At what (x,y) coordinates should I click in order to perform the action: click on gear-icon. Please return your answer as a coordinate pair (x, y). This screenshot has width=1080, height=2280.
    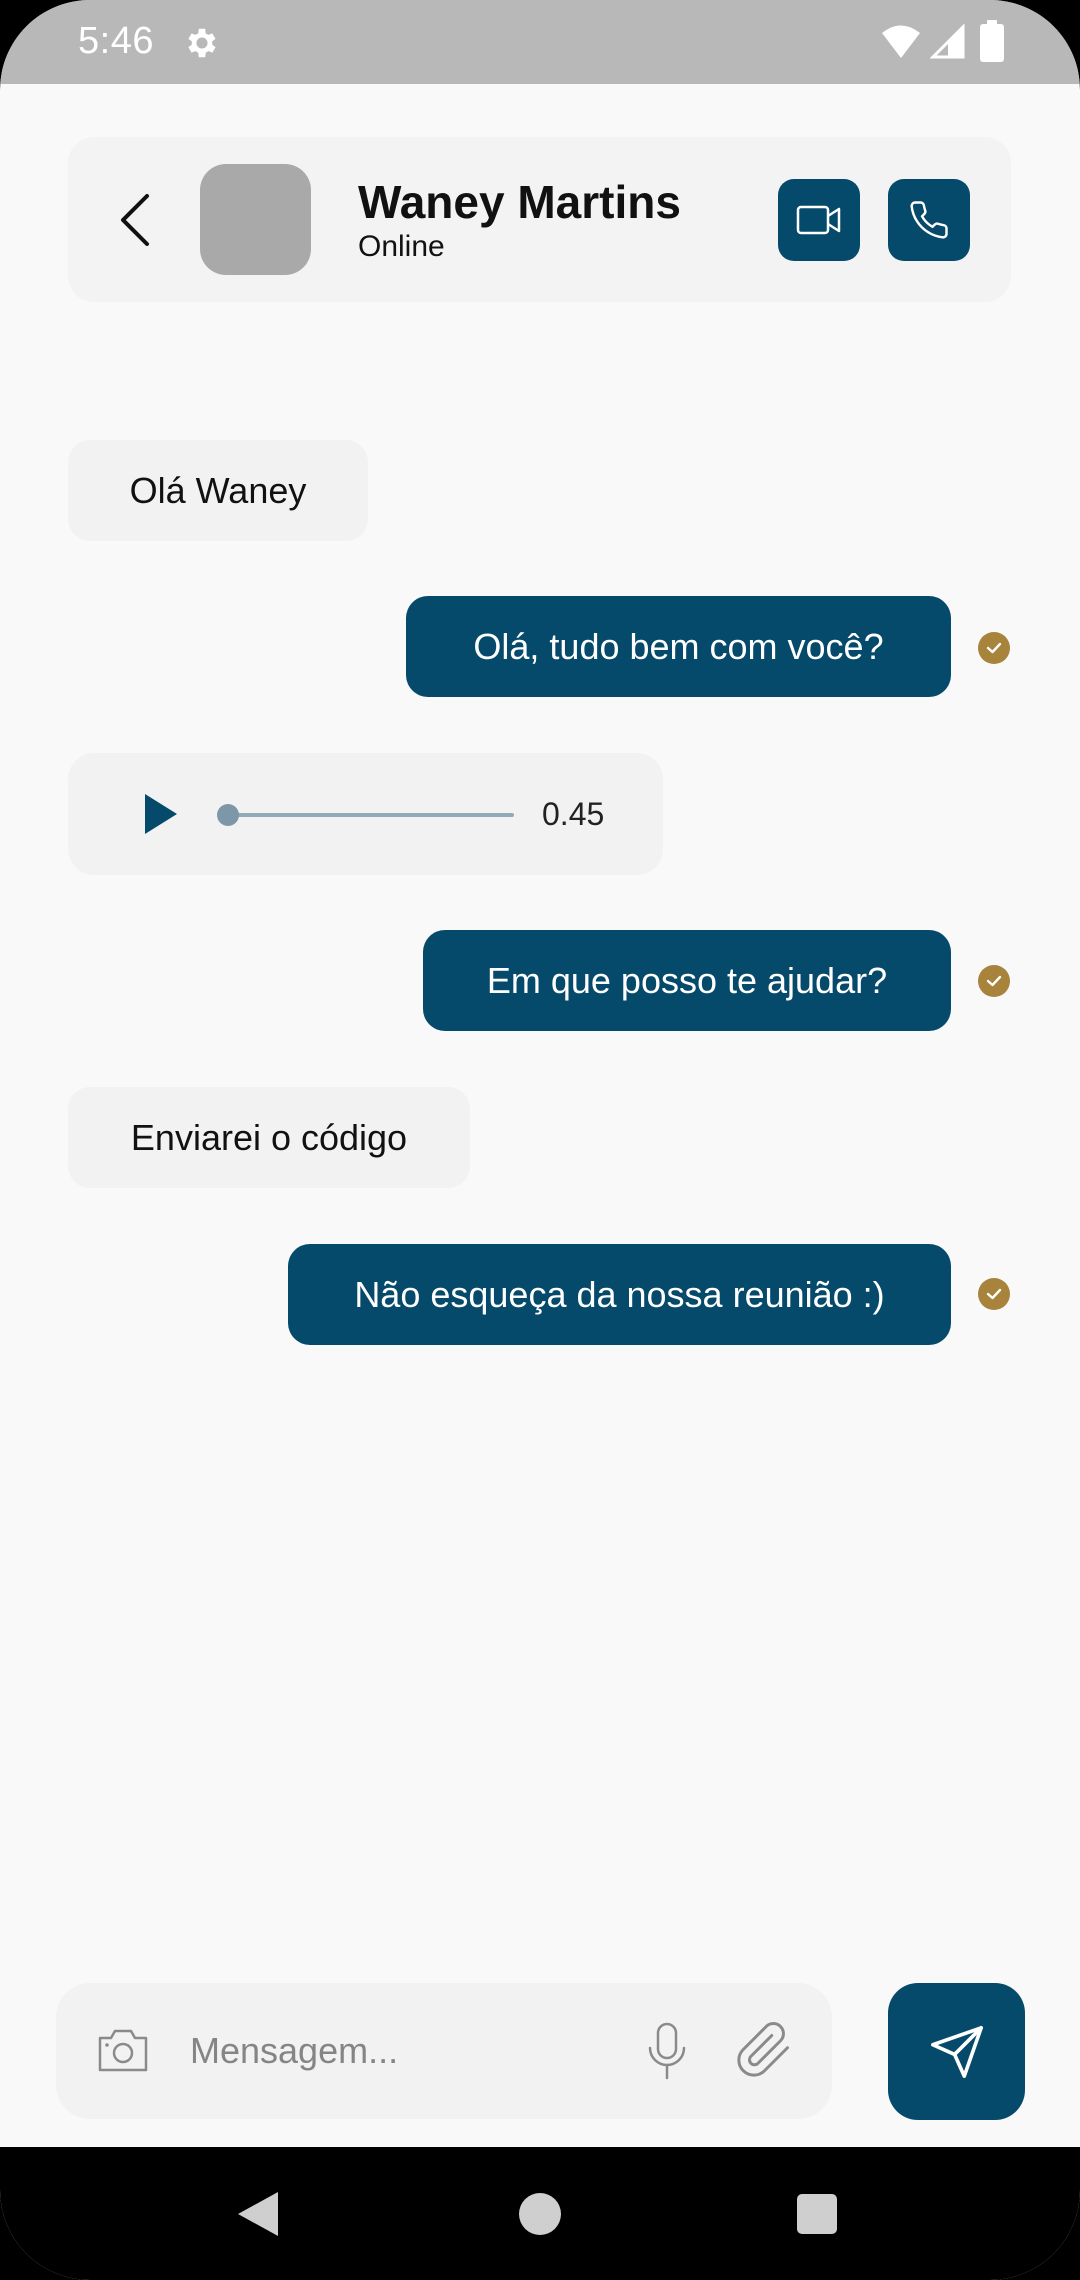
    Looking at the image, I should click on (202, 43).